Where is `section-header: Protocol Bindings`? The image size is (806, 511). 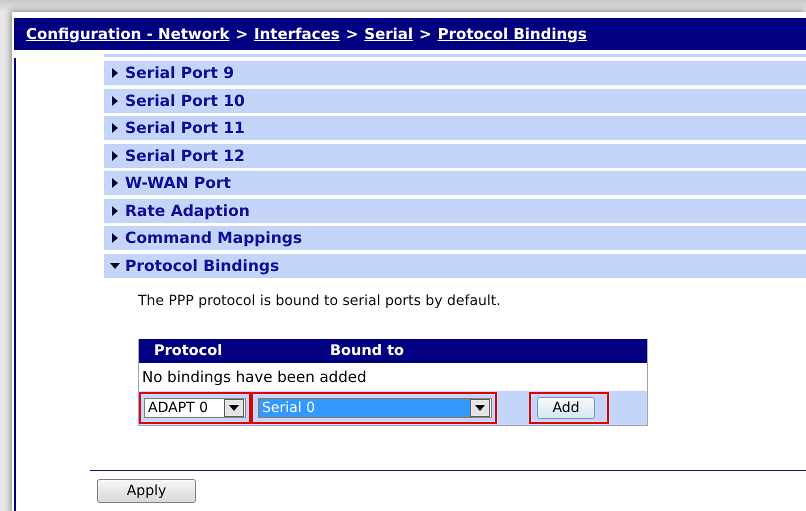 section-header: Protocol Bindings is located at coordinates (455, 266).